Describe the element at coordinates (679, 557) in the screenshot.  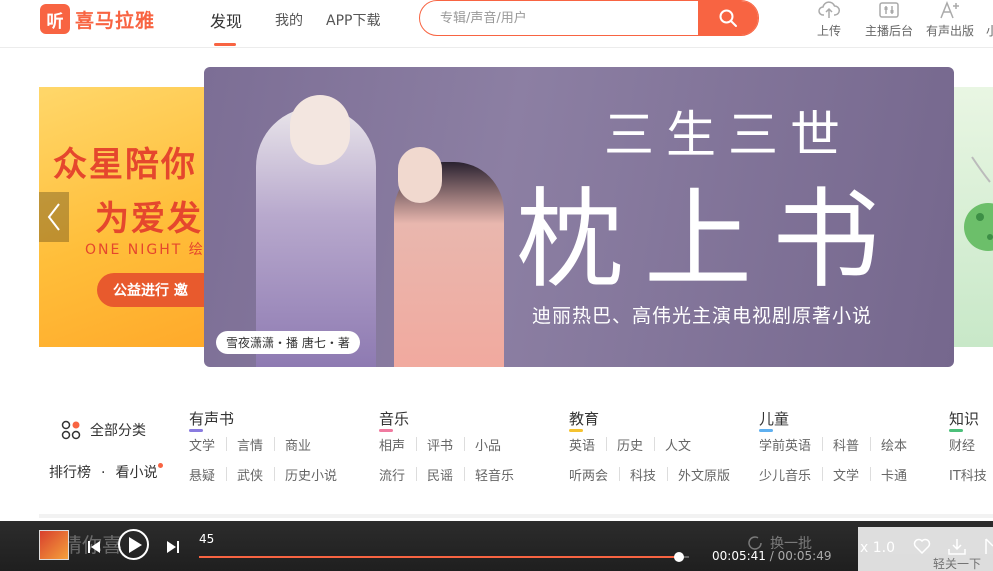
I see `progress-handle` at that location.